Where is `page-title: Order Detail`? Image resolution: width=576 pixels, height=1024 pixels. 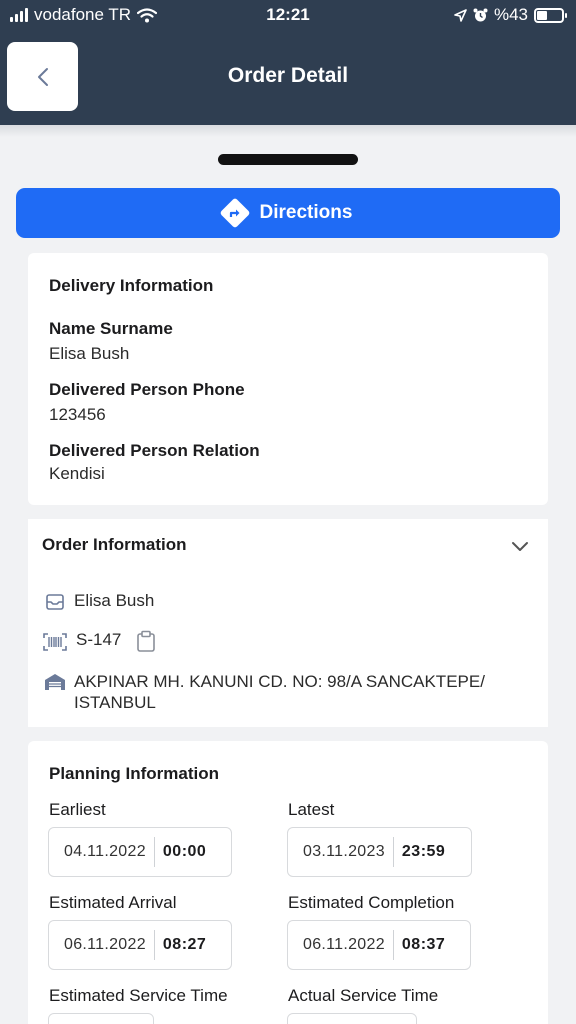
page-title: Order Detail is located at coordinates (288, 75).